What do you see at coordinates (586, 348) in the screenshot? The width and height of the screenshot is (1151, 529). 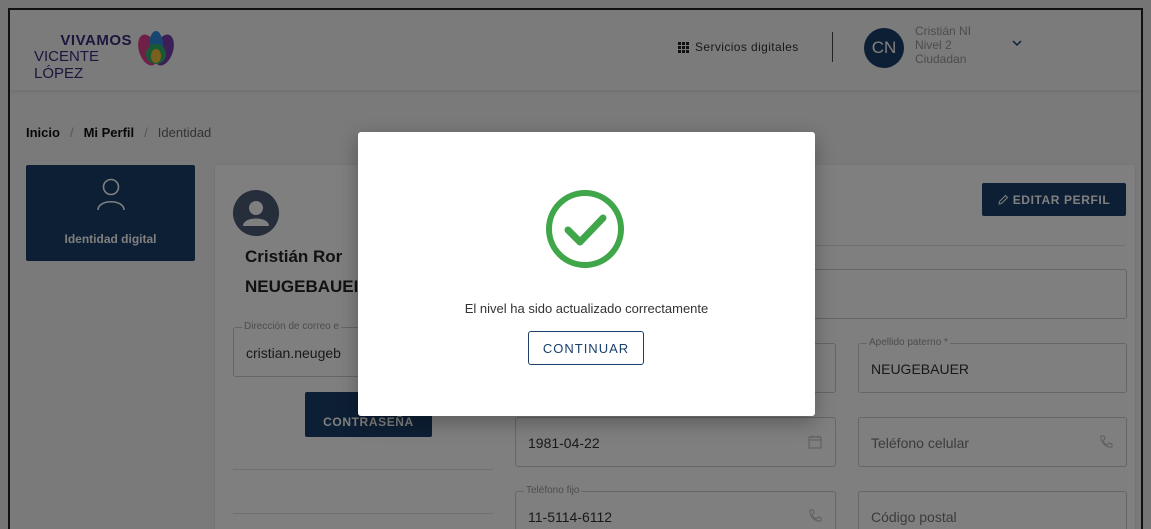 I see `continue-button: CONTINUAR` at bounding box center [586, 348].